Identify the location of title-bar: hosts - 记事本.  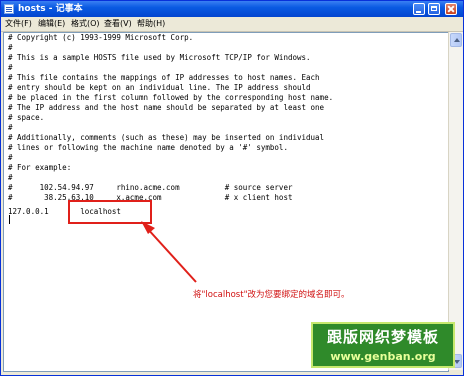
(232, 9).